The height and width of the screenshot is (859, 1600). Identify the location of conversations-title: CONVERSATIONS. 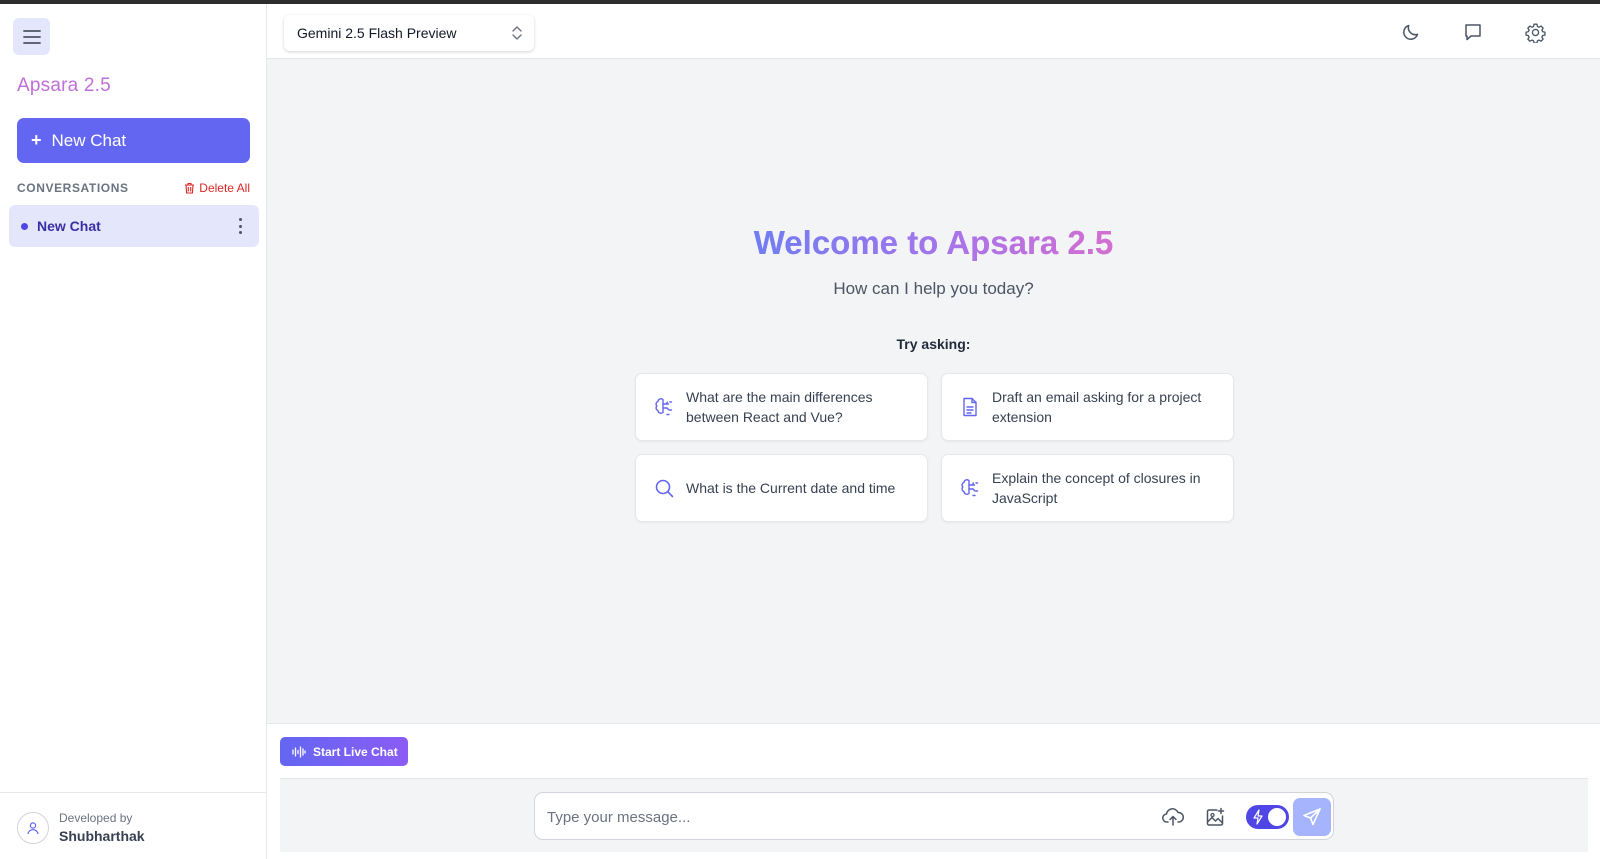
(73, 188).